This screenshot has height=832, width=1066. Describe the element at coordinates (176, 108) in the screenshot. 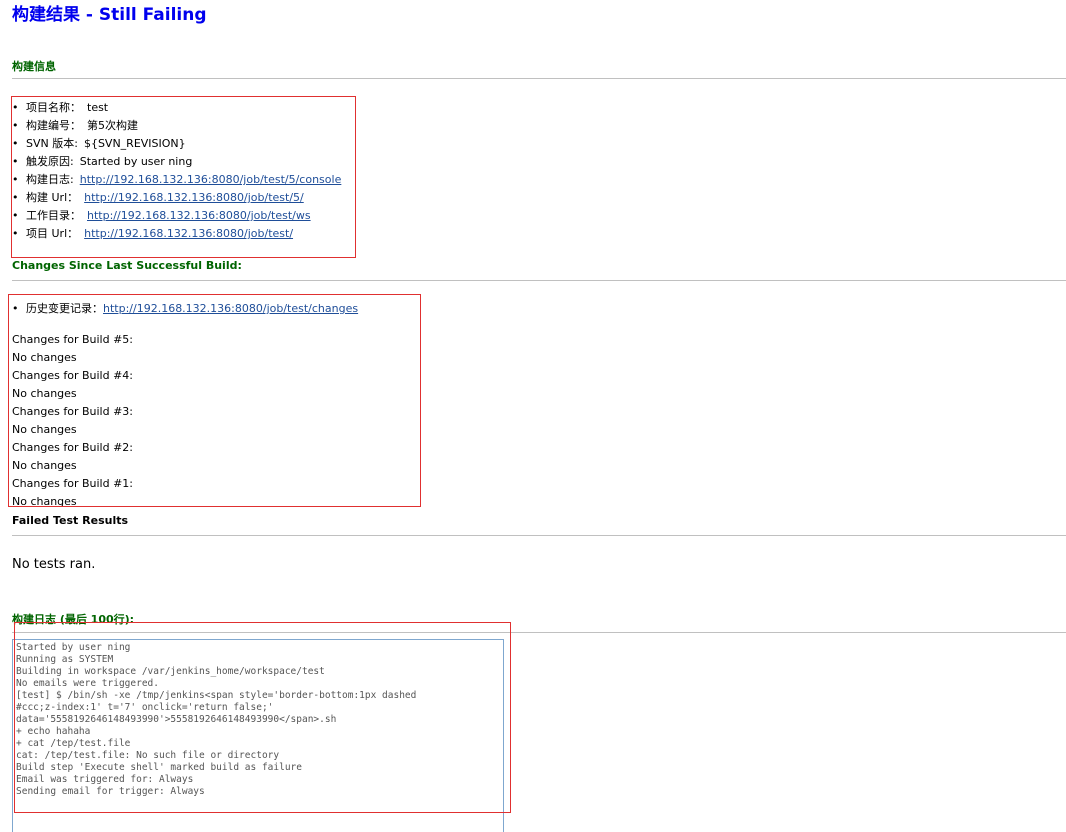

I see `info-item-project-name: • 项目名称： test` at that location.